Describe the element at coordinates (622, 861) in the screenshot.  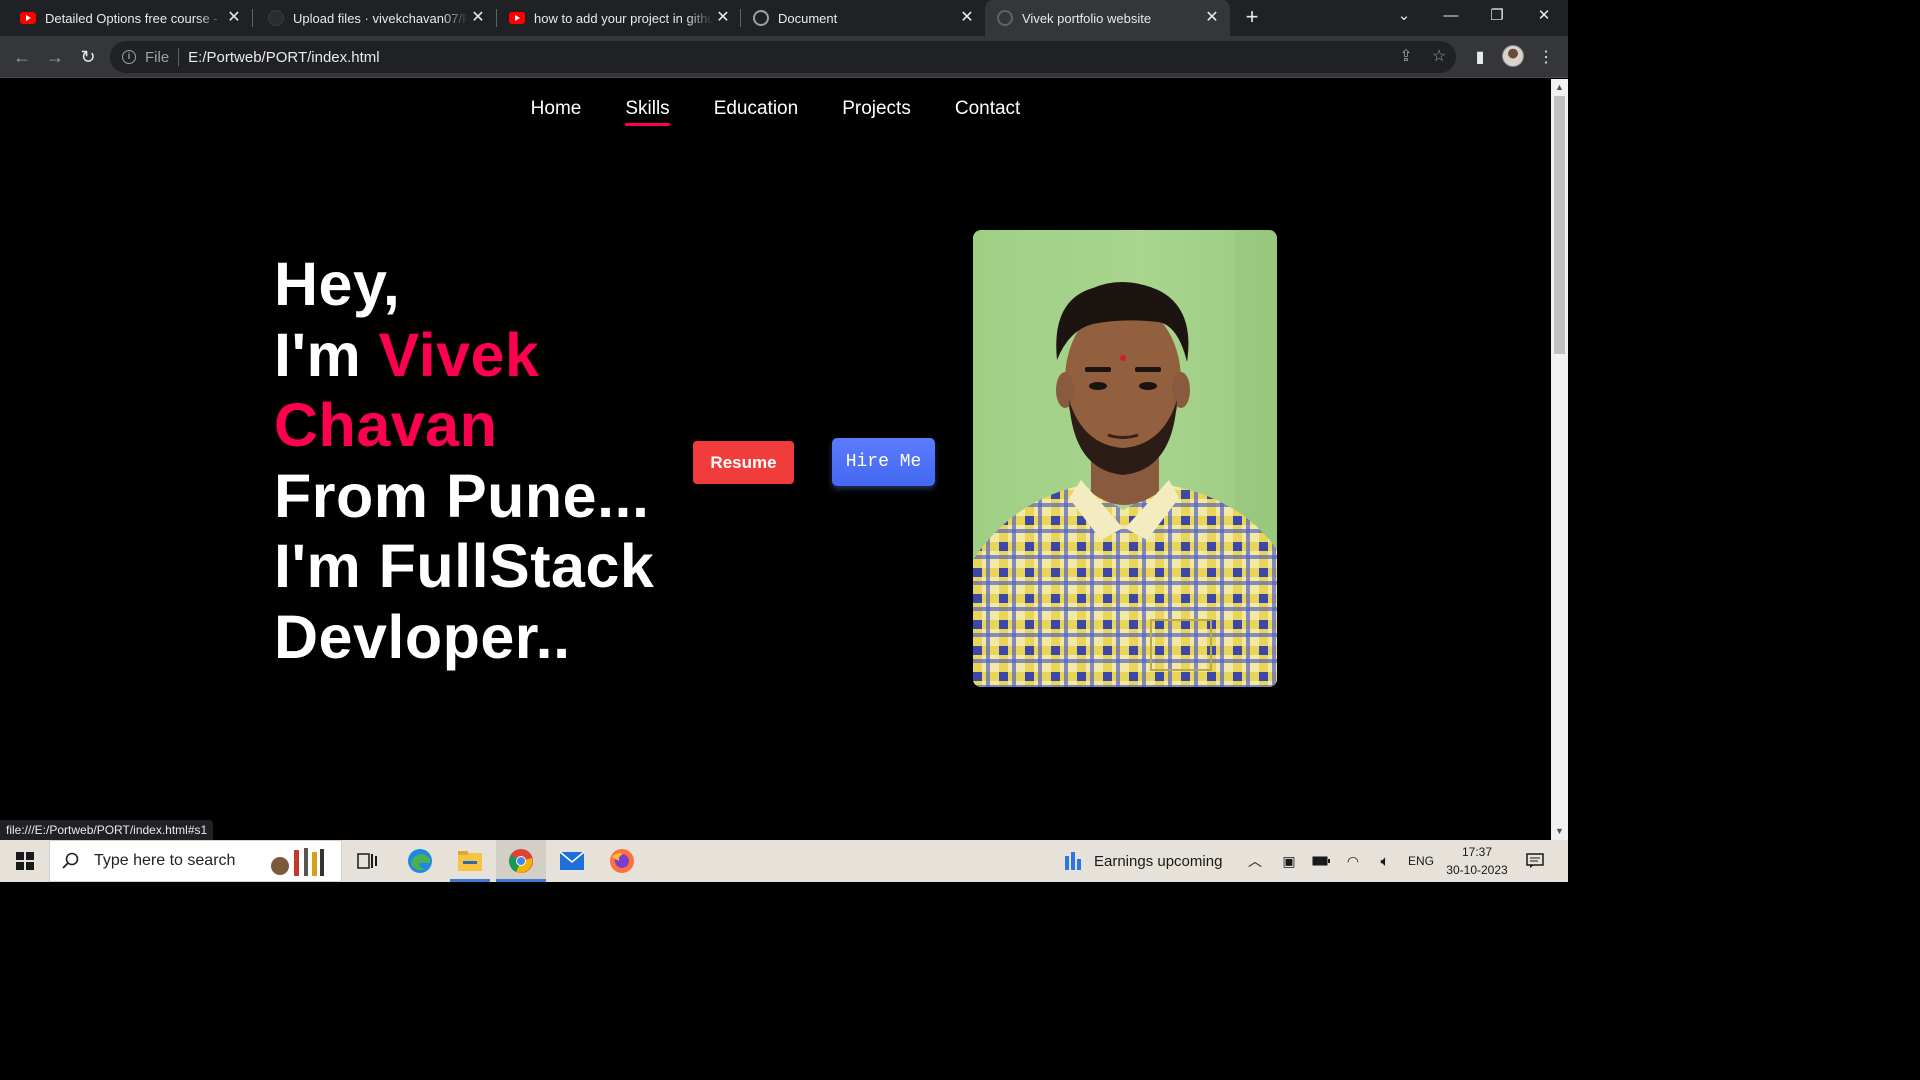
I see `firefox-icon` at that location.